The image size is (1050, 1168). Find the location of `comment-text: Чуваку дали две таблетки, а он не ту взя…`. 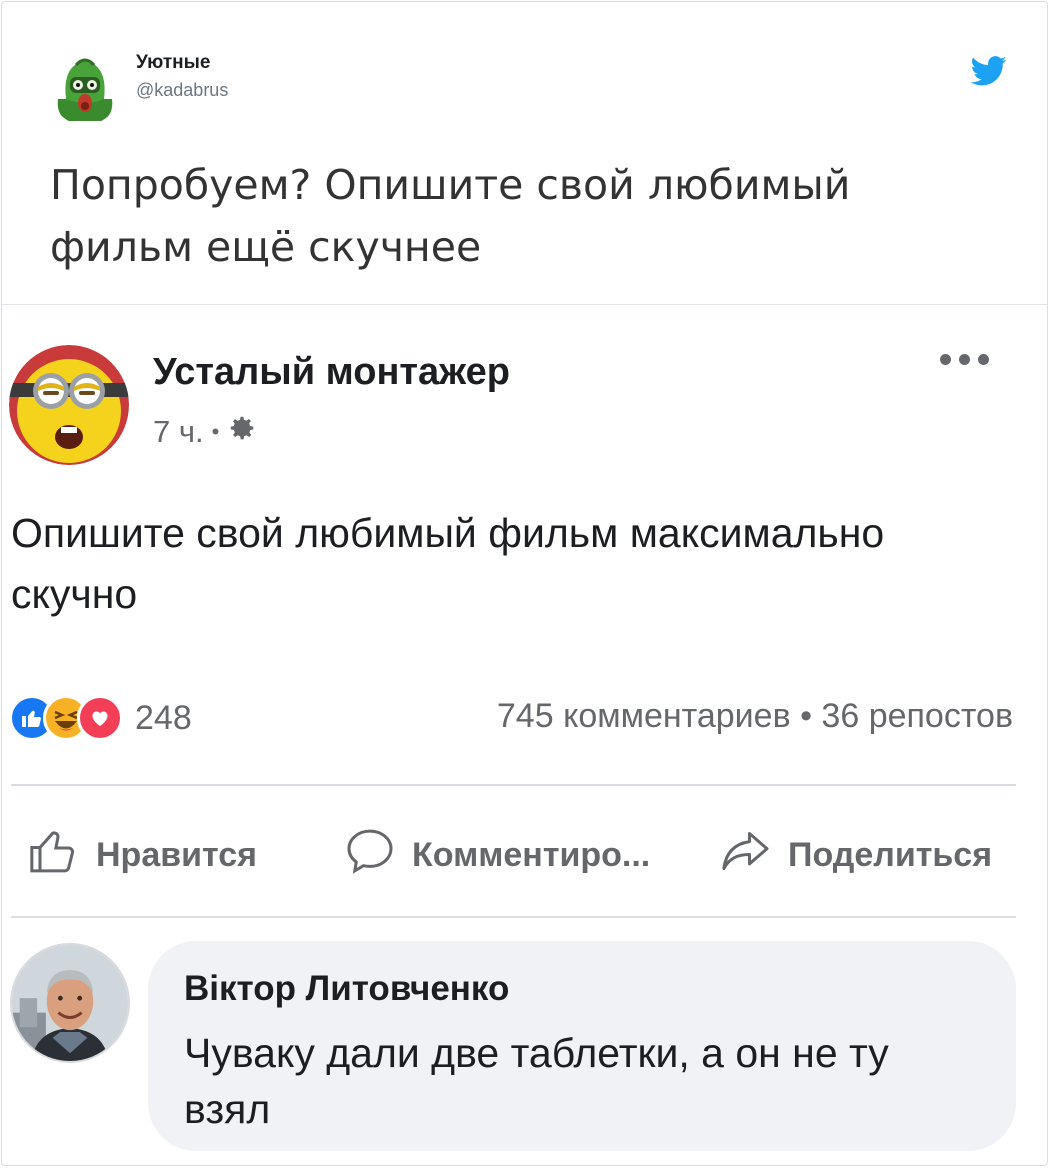

comment-text: Чуваку дали две таблетки, а он не ту взя… is located at coordinates (536, 1081).